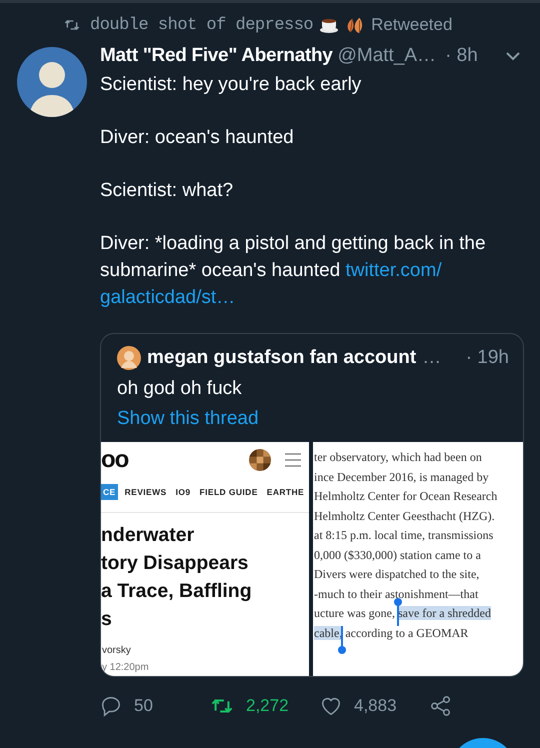  I want to click on headline-text: a Trace, Baffling, so click(177, 591).